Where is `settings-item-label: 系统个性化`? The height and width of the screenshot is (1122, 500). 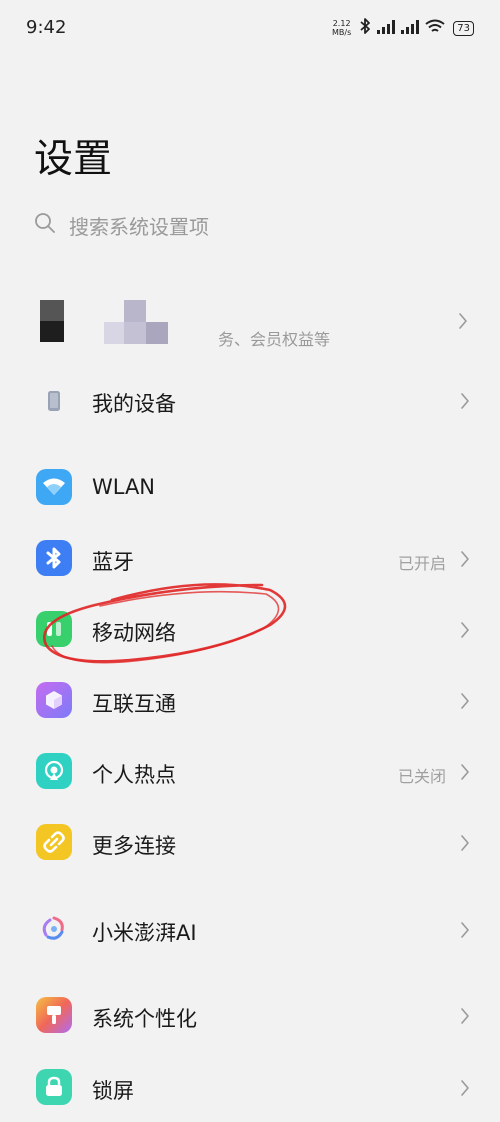 settings-item-label: 系统个性化 is located at coordinates (144, 1019).